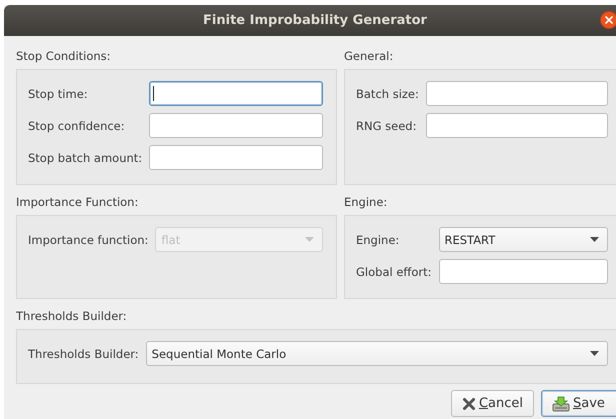 The height and width of the screenshot is (419, 616). Describe the element at coordinates (369, 56) in the screenshot. I see `section-label: General:` at that location.